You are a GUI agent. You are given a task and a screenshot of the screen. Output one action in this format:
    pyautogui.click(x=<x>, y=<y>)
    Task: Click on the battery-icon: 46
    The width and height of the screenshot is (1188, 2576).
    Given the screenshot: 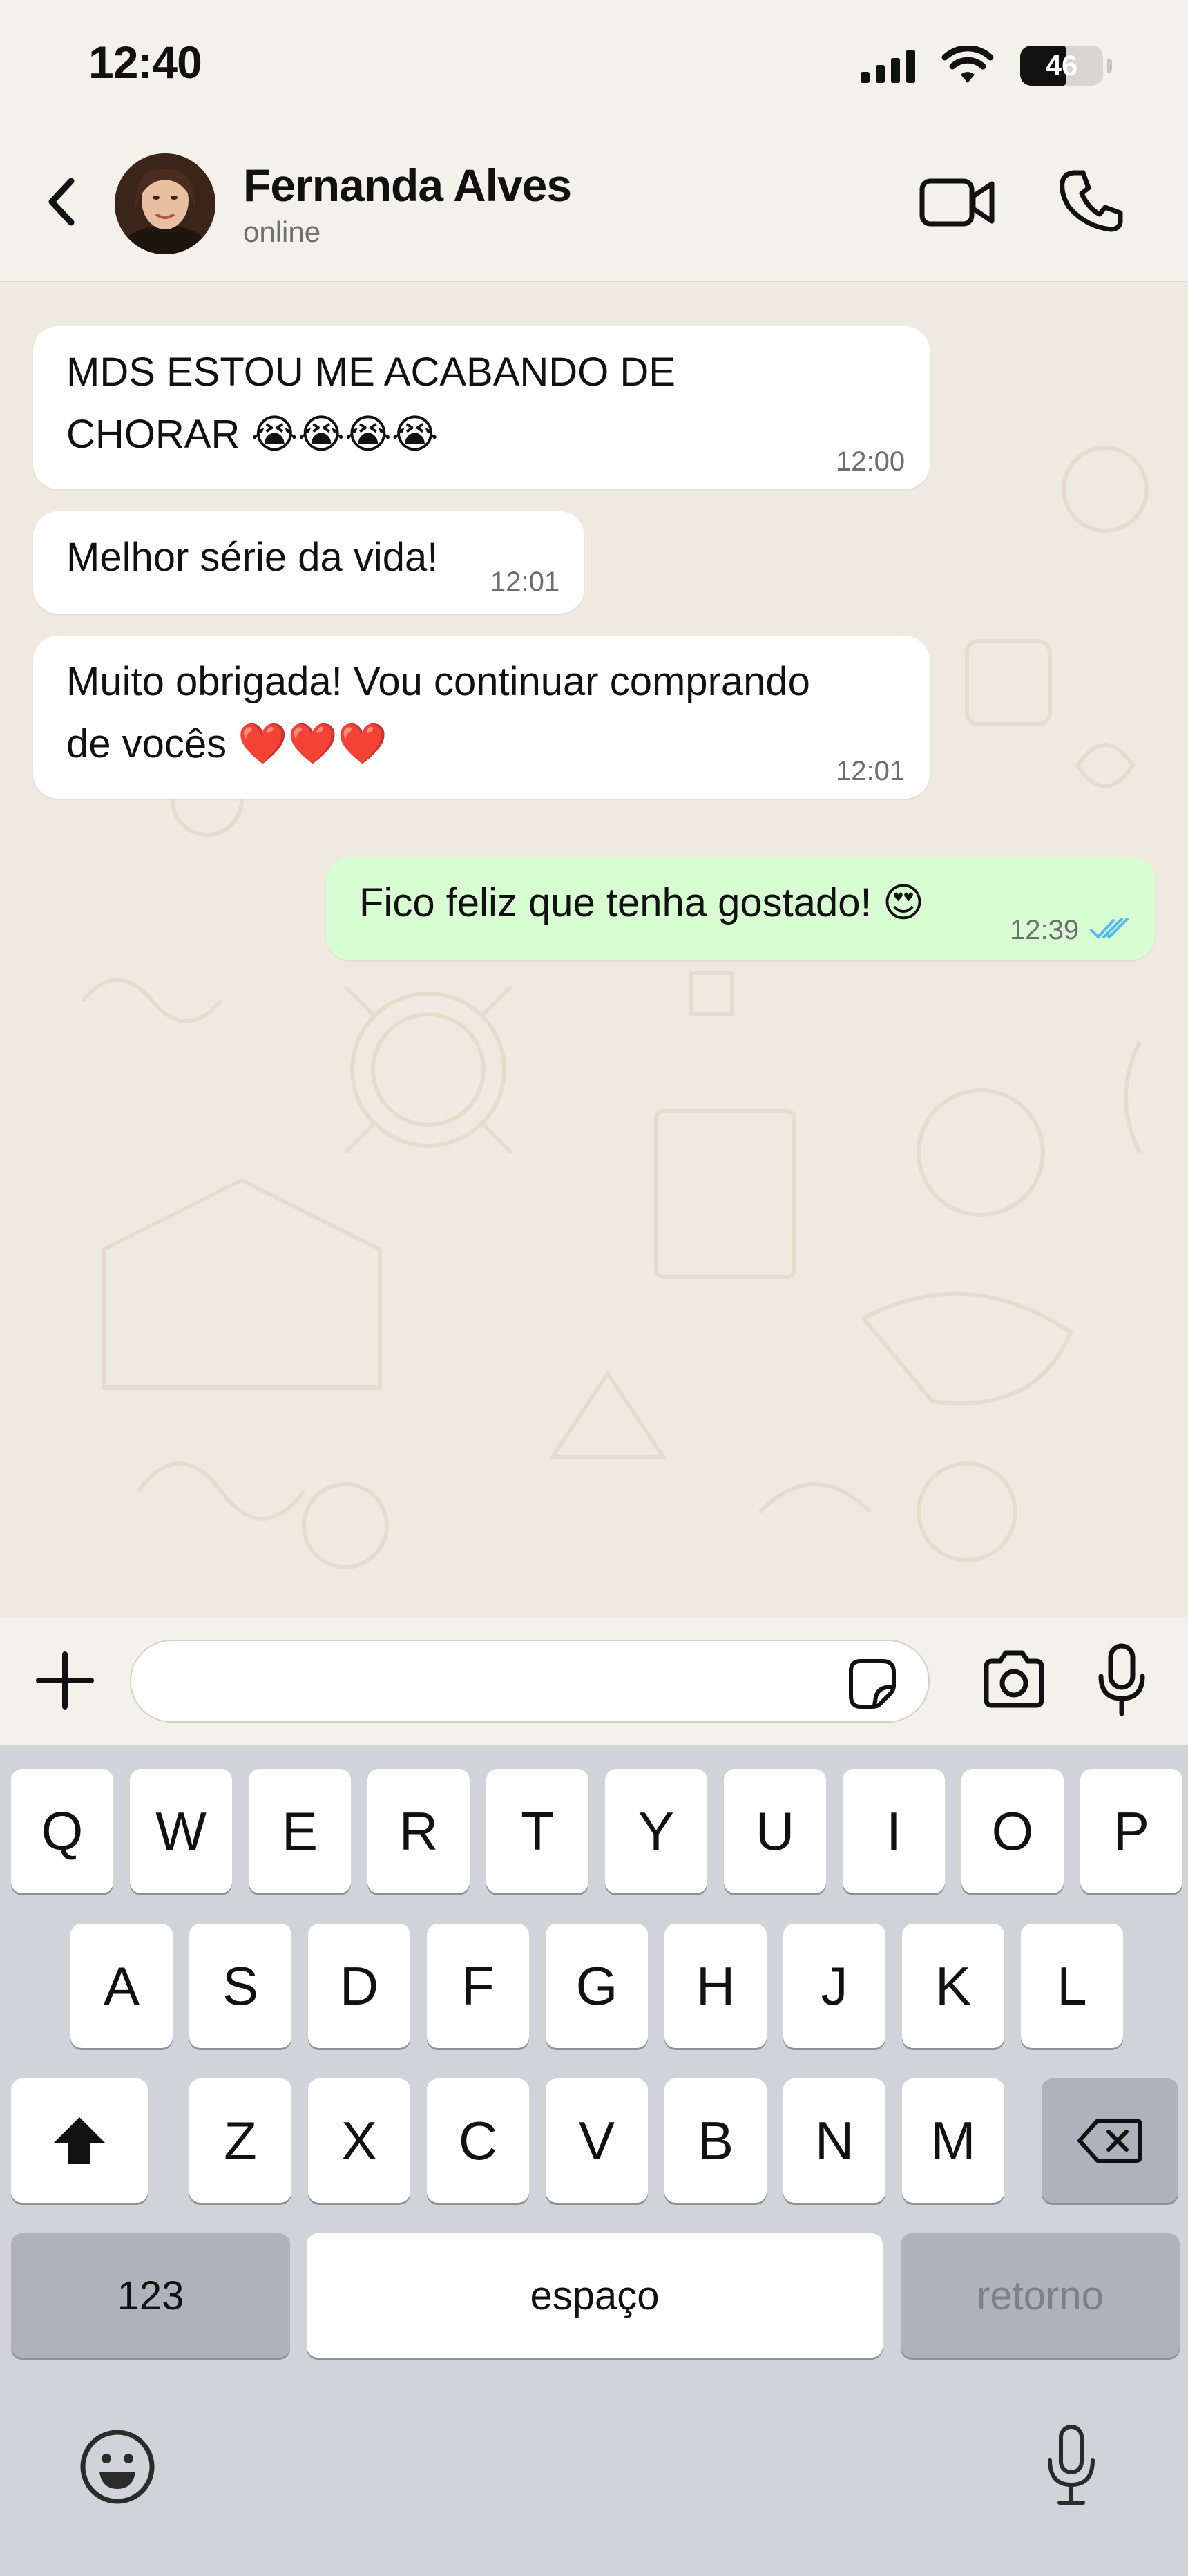 What is the action you would take?
    pyautogui.click(x=1061, y=66)
    